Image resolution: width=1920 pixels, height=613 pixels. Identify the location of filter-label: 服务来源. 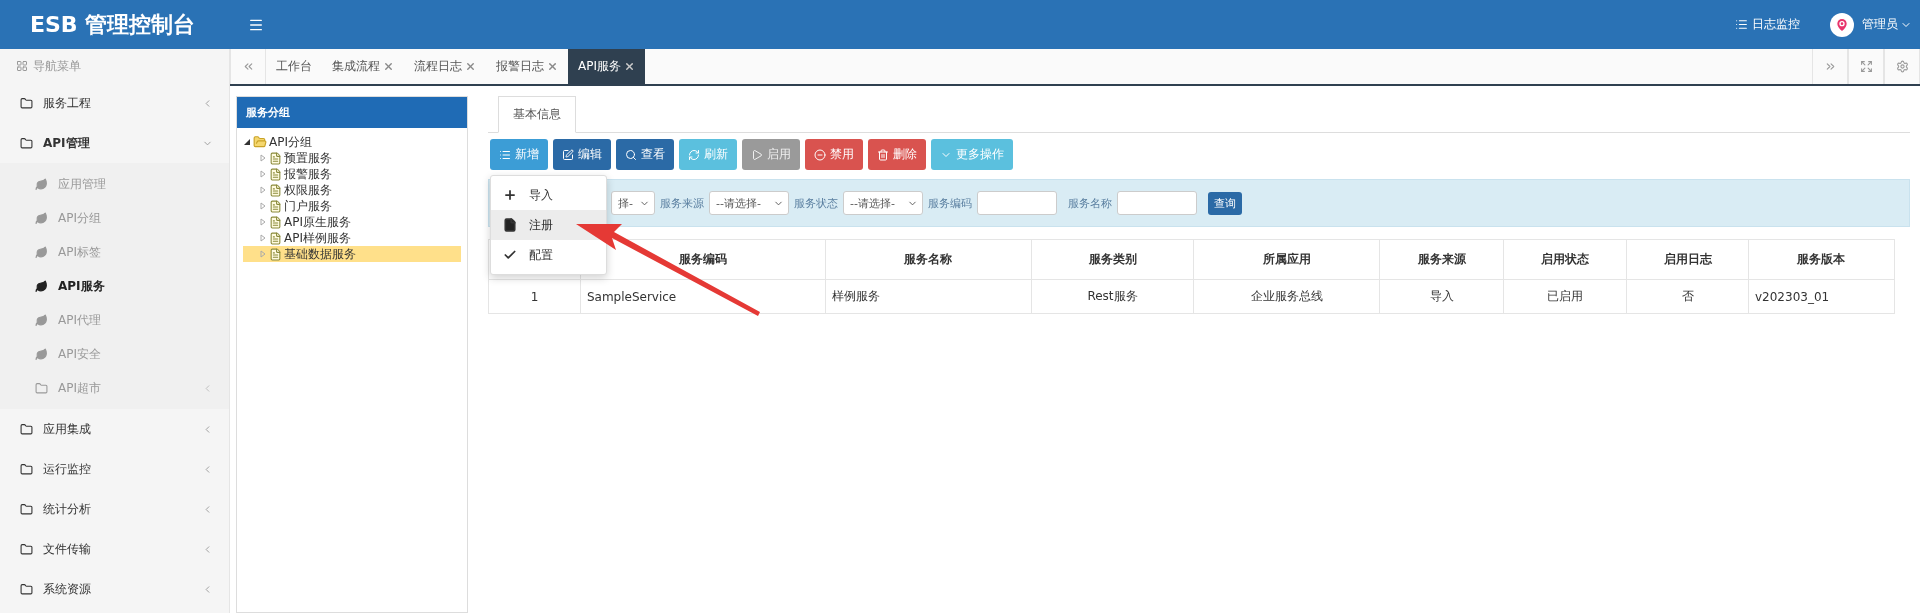
(682, 203).